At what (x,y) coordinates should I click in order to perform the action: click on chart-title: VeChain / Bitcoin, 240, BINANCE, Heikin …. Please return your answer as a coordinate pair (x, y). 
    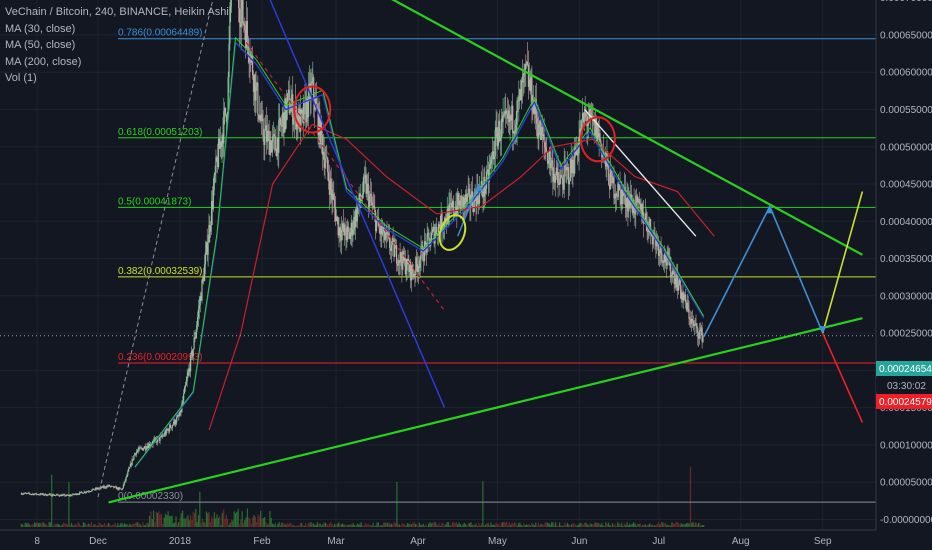
    Looking at the image, I should click on (117, 12).